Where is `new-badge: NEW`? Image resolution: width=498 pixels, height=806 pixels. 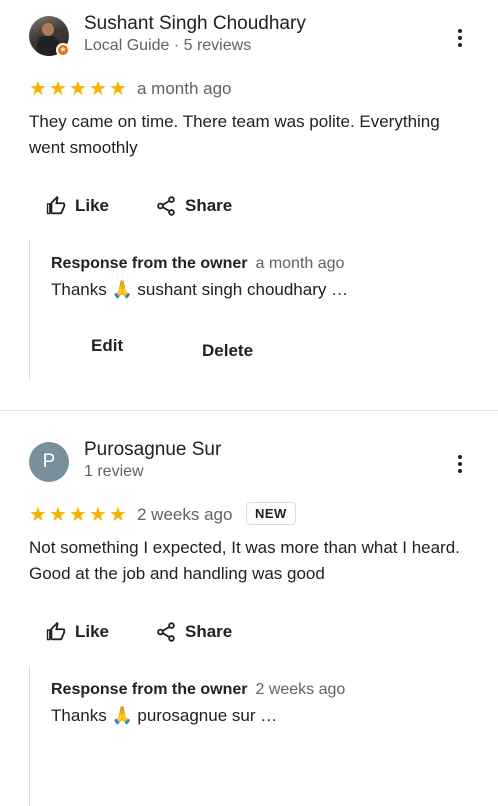
new-badge: NEW is located at coordinates (271, 513).